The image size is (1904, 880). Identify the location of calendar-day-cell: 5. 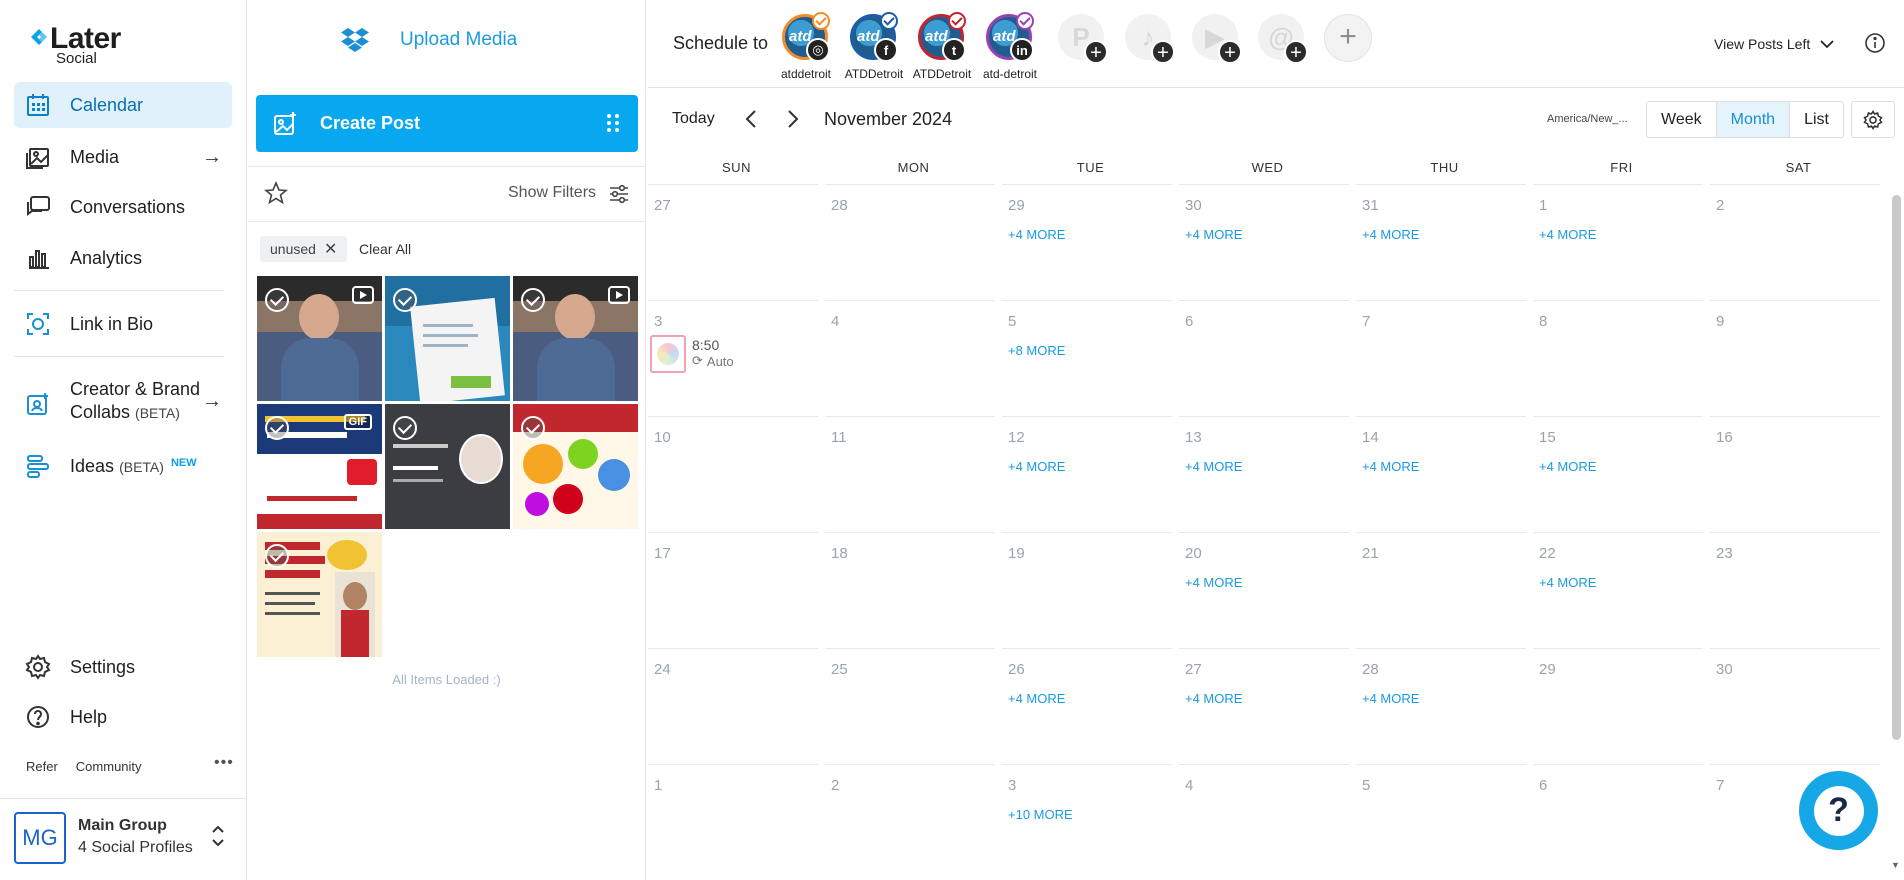
(1441, 821).